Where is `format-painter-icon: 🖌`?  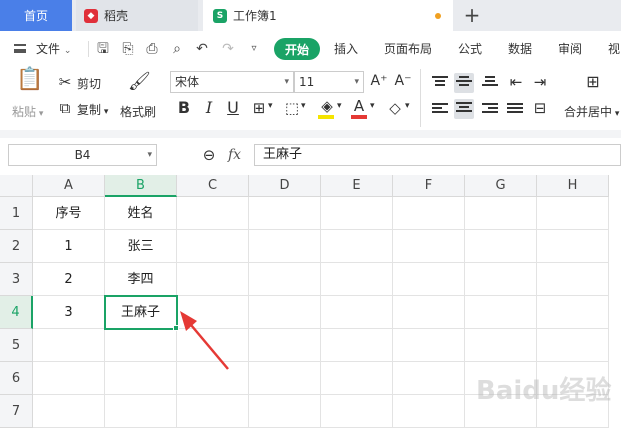 format-painter-icon: 🖌 is located at coordinates (139, 84).